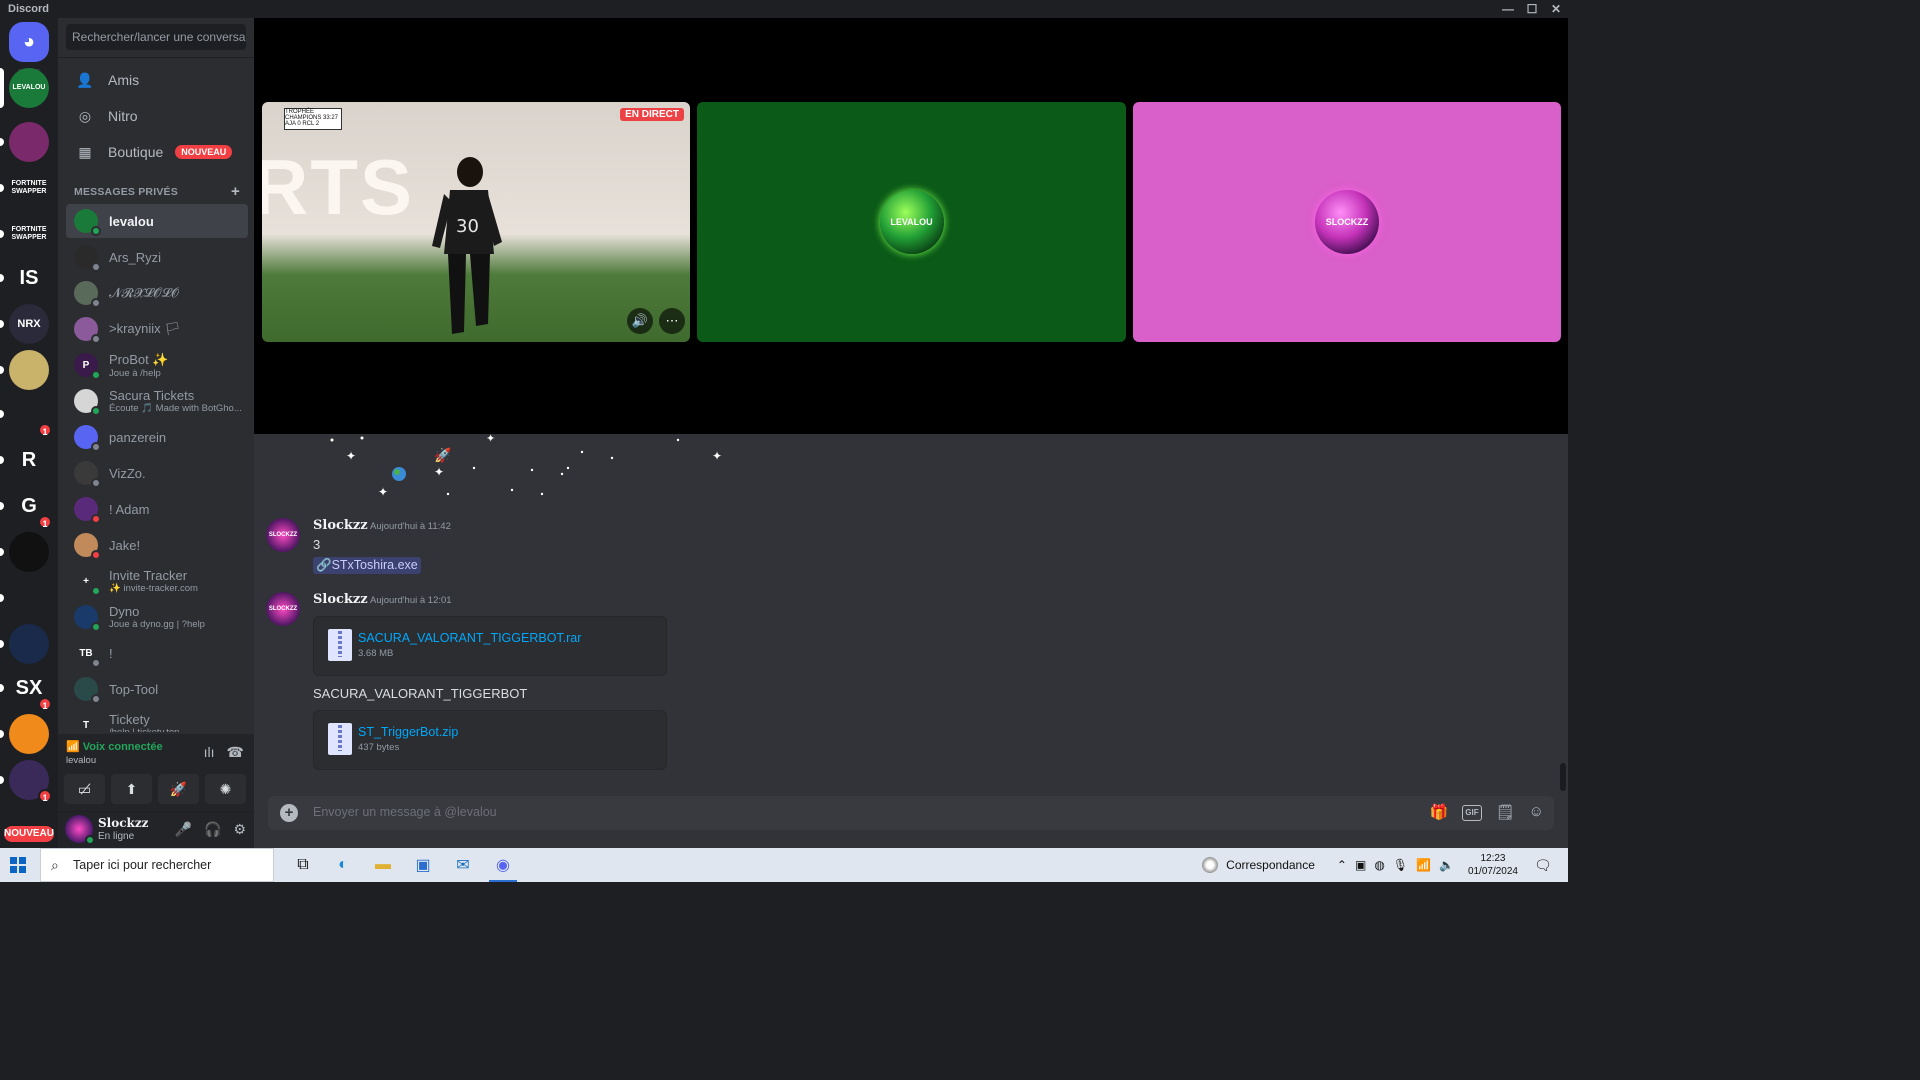 This screenshot has width=1920, height=1080. What do you see at coordinates (343, 865) in the screenshot?
I see `edge-icon: ◐` at bounding box center [343, 865].